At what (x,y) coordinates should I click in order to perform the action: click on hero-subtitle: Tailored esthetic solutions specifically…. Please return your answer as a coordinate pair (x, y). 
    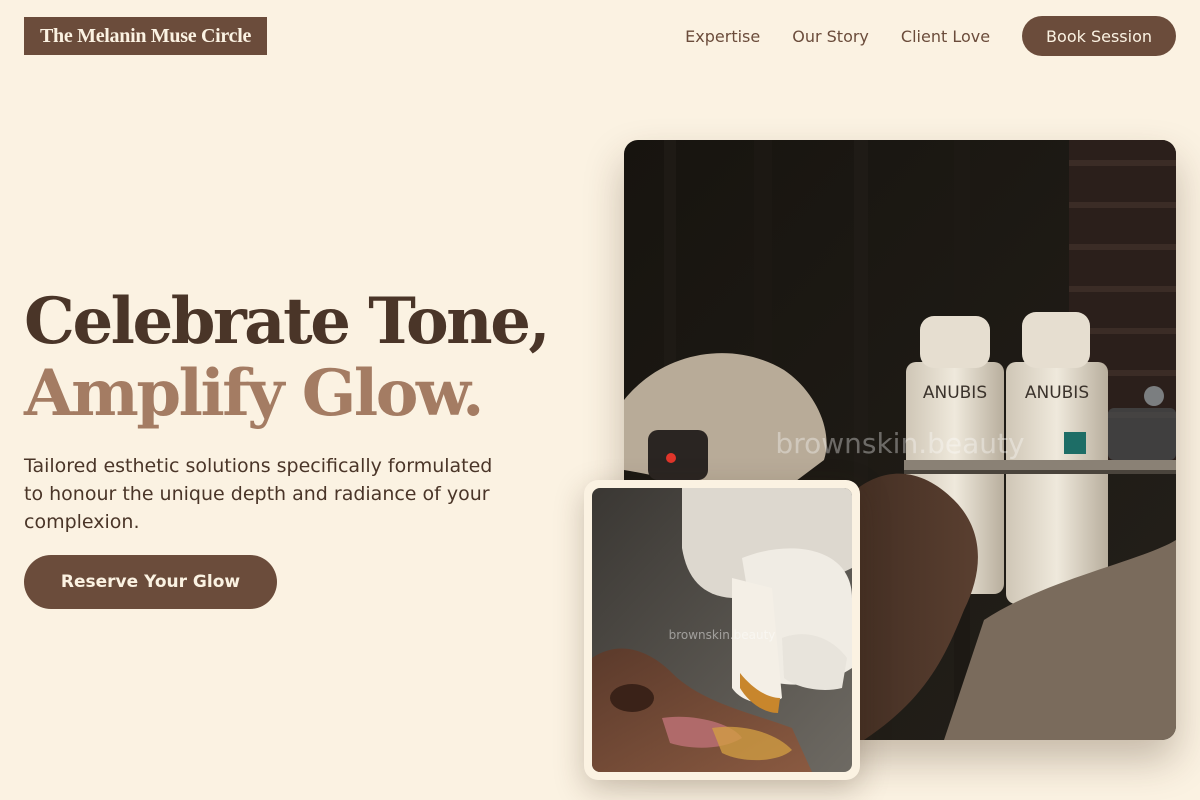
    Looking at the image, I should click on (258, 494).